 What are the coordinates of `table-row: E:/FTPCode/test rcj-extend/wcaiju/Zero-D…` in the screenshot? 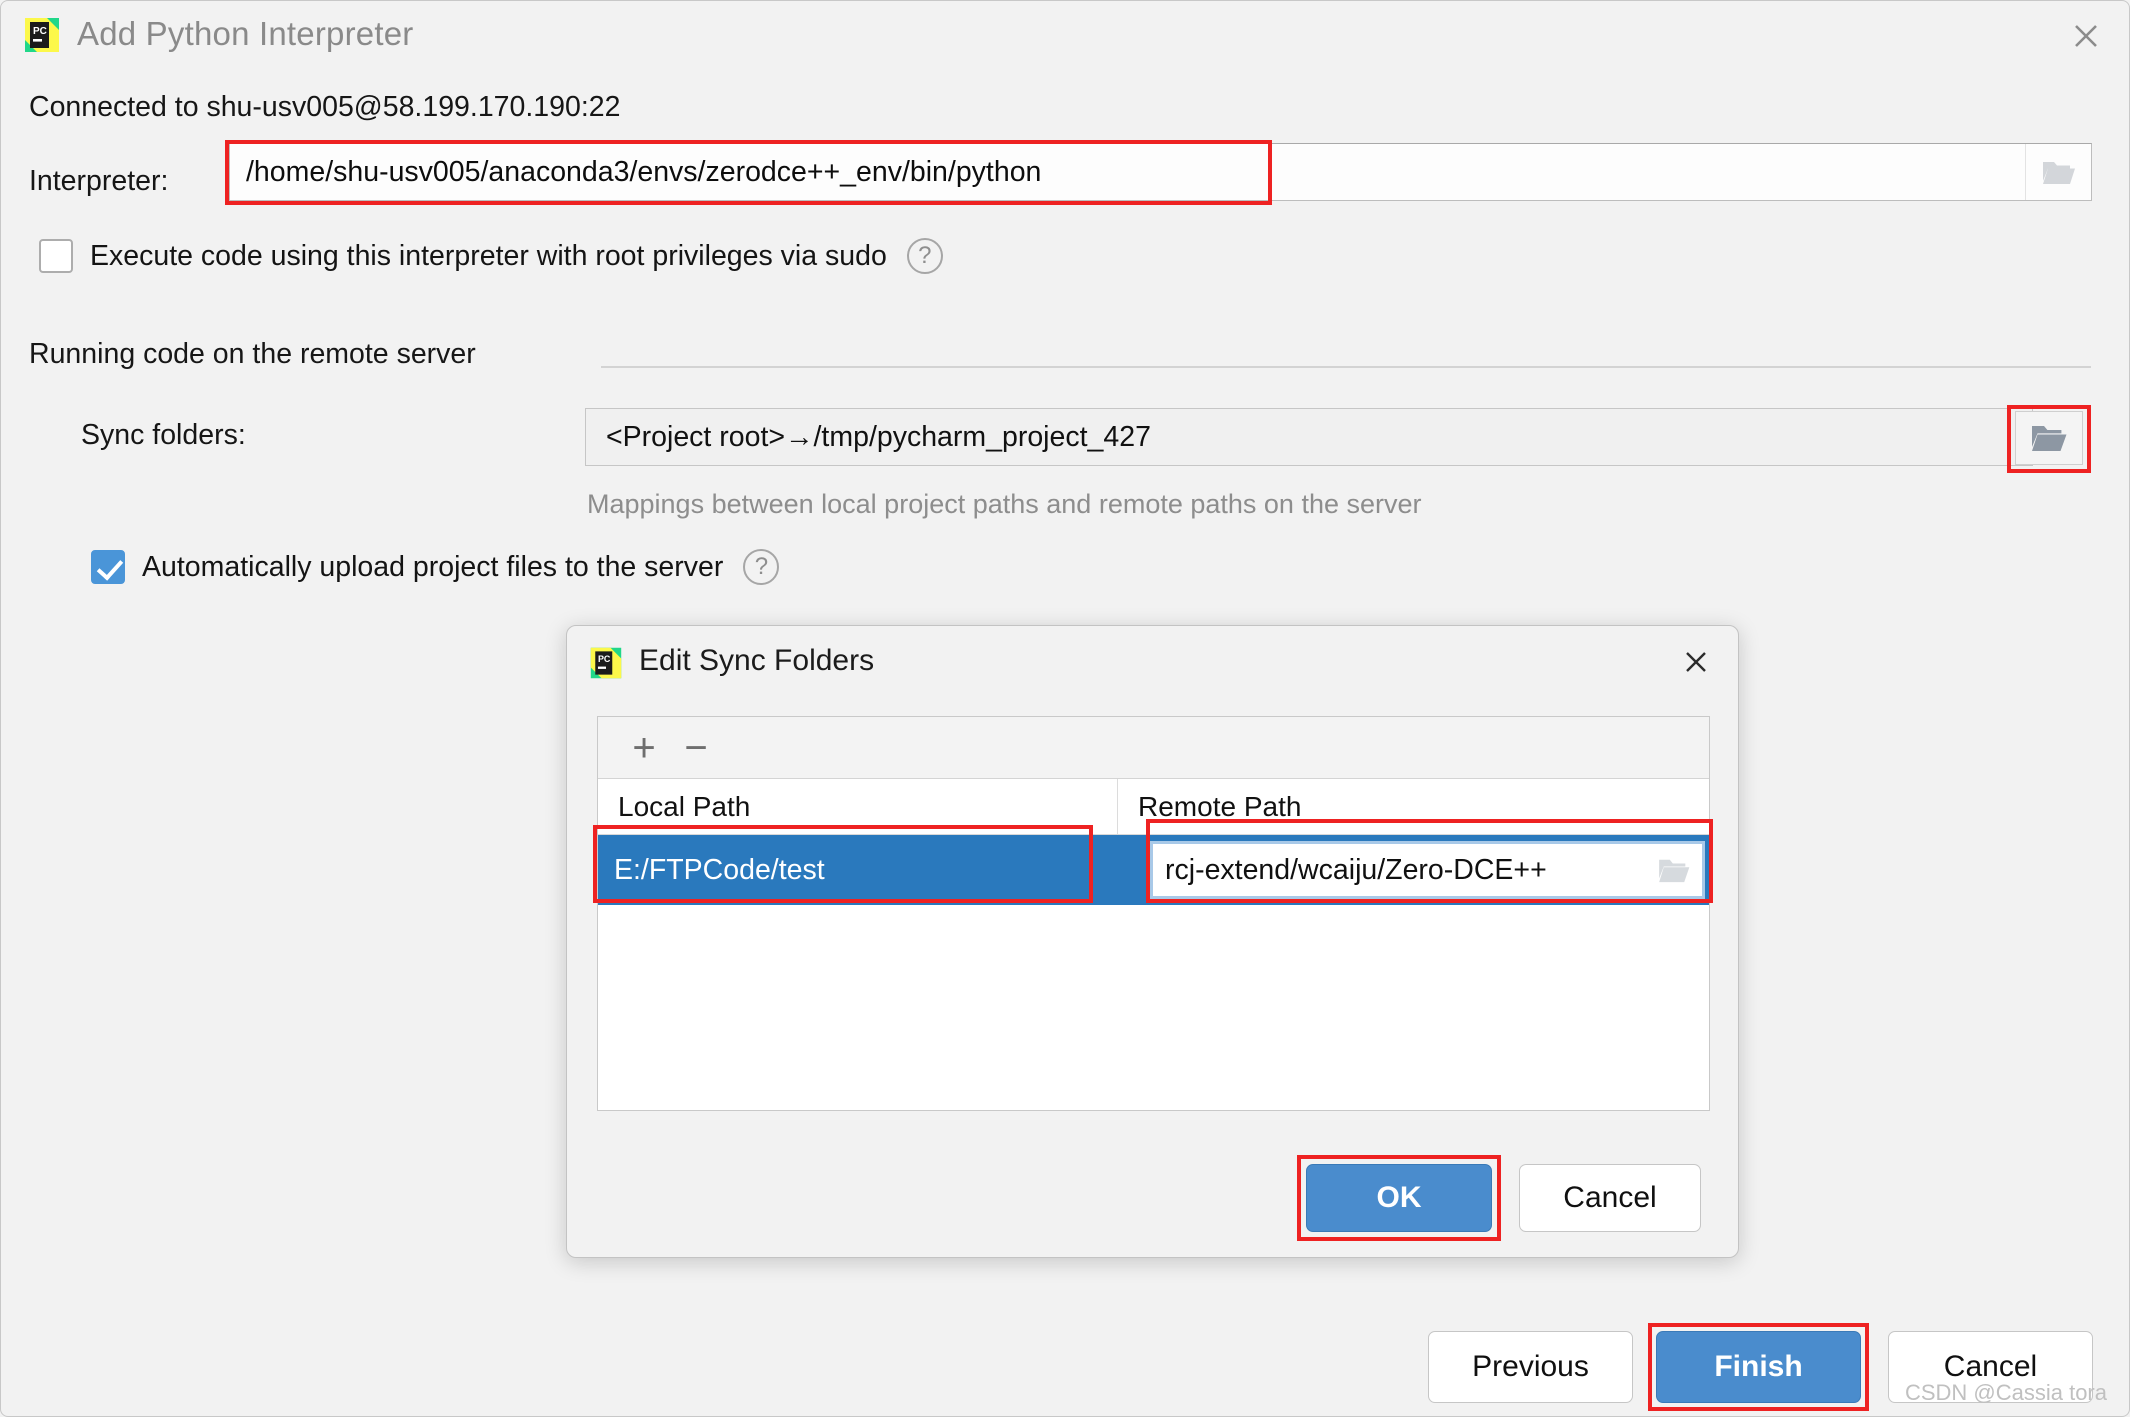 It's located at (1153, 870).